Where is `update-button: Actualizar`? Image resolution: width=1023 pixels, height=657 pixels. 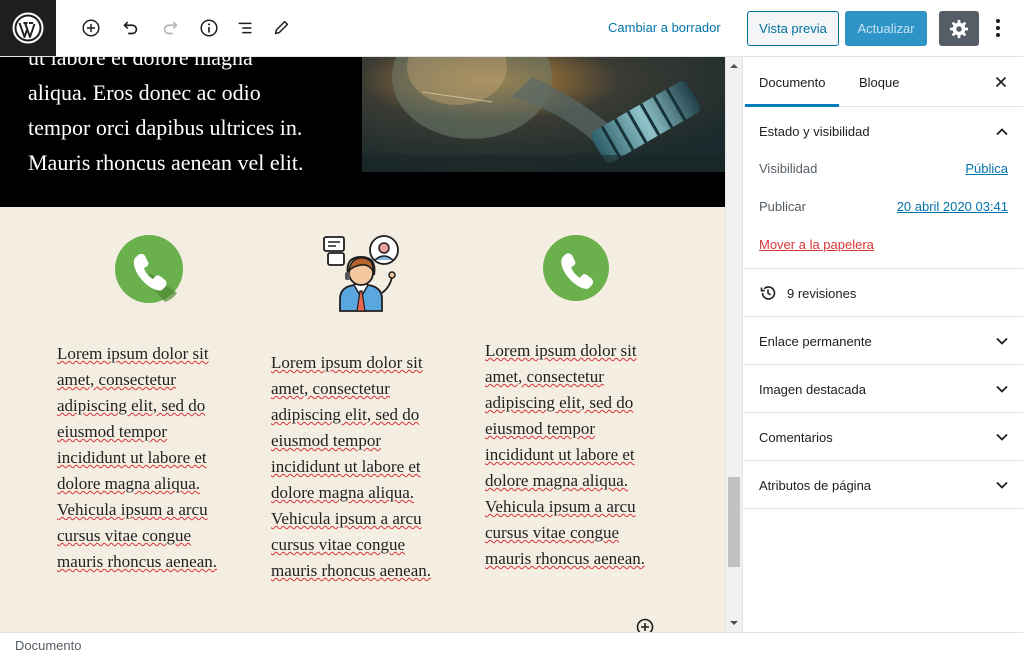
update-button: Actualizar is located at coordinates (886, 28).